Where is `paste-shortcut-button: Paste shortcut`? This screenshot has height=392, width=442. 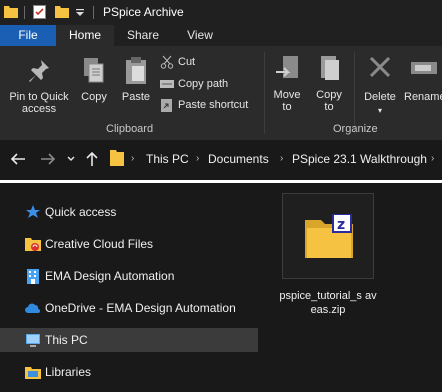
paste-shortcut-button: Paste shortcut is located at coordinates (204, 105).